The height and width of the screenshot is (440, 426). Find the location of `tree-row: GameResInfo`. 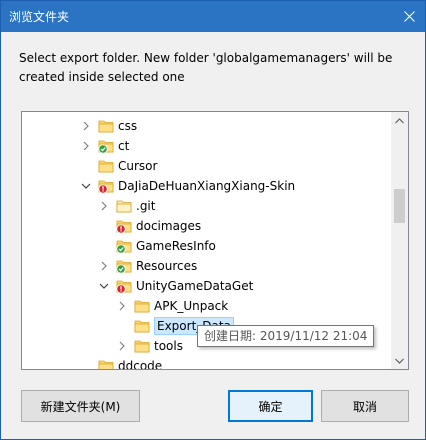

tree-row: GameResInfo is located at coordinates (206, 246).